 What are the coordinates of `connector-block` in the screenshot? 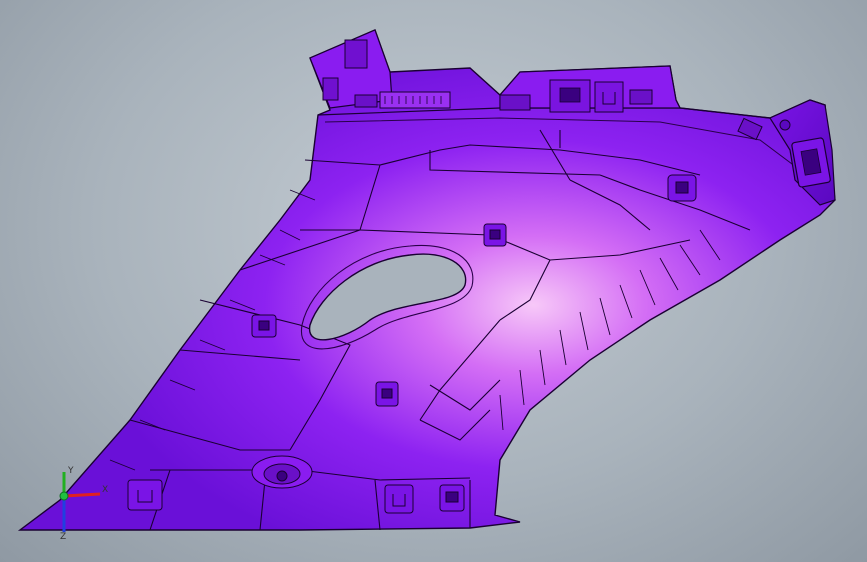 It's located at (415, 100).